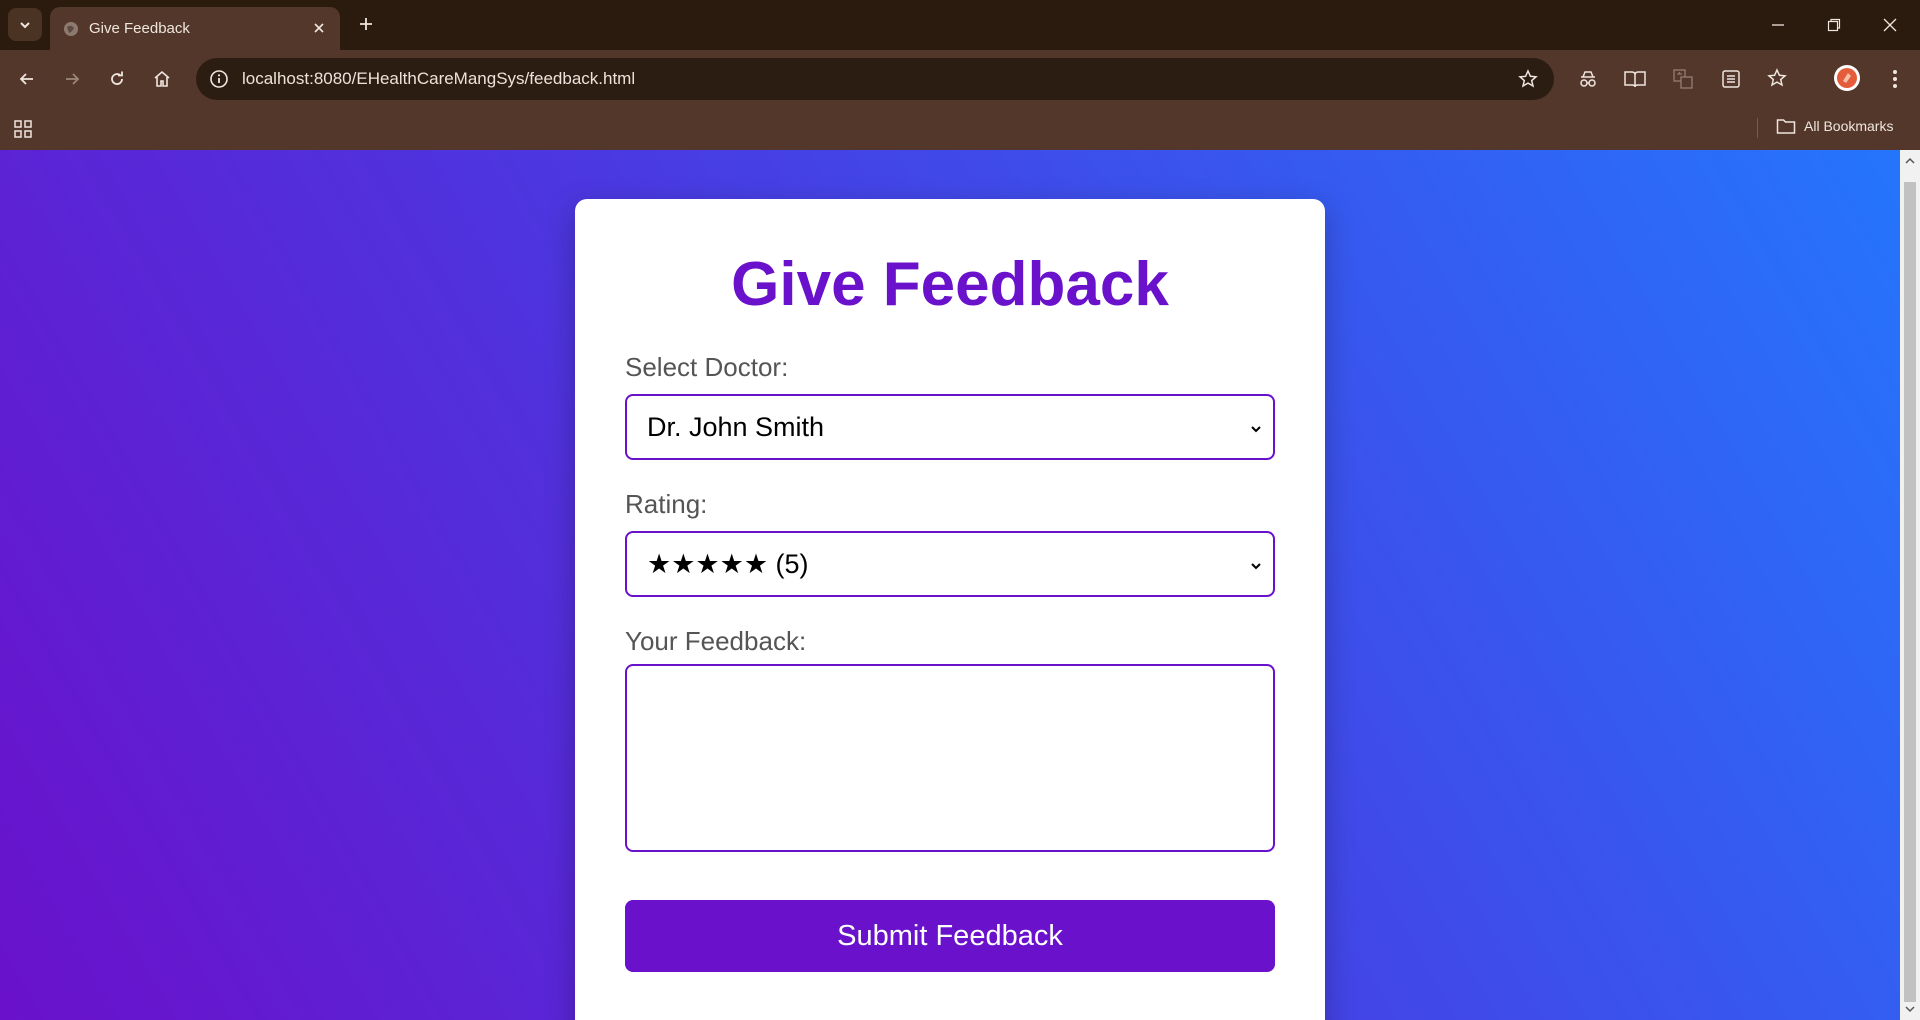  I want to click on all-bookmarks-label: All Bookmarks, so click(1849, 126).